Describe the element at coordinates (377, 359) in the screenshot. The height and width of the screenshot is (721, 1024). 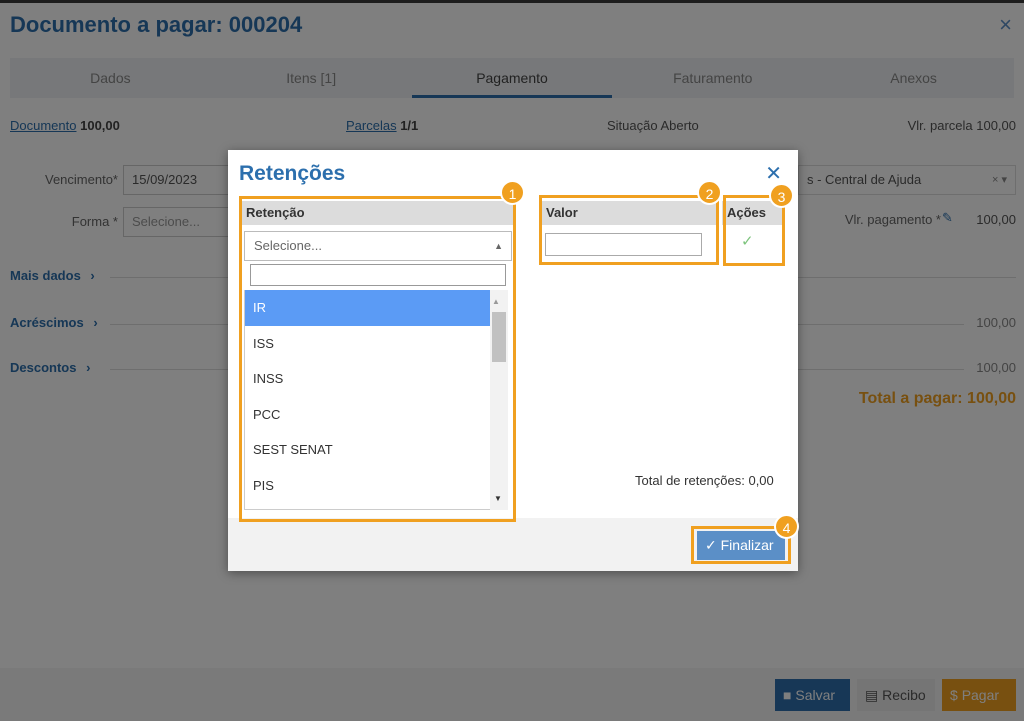
I see `highlight-retencao` at that location.